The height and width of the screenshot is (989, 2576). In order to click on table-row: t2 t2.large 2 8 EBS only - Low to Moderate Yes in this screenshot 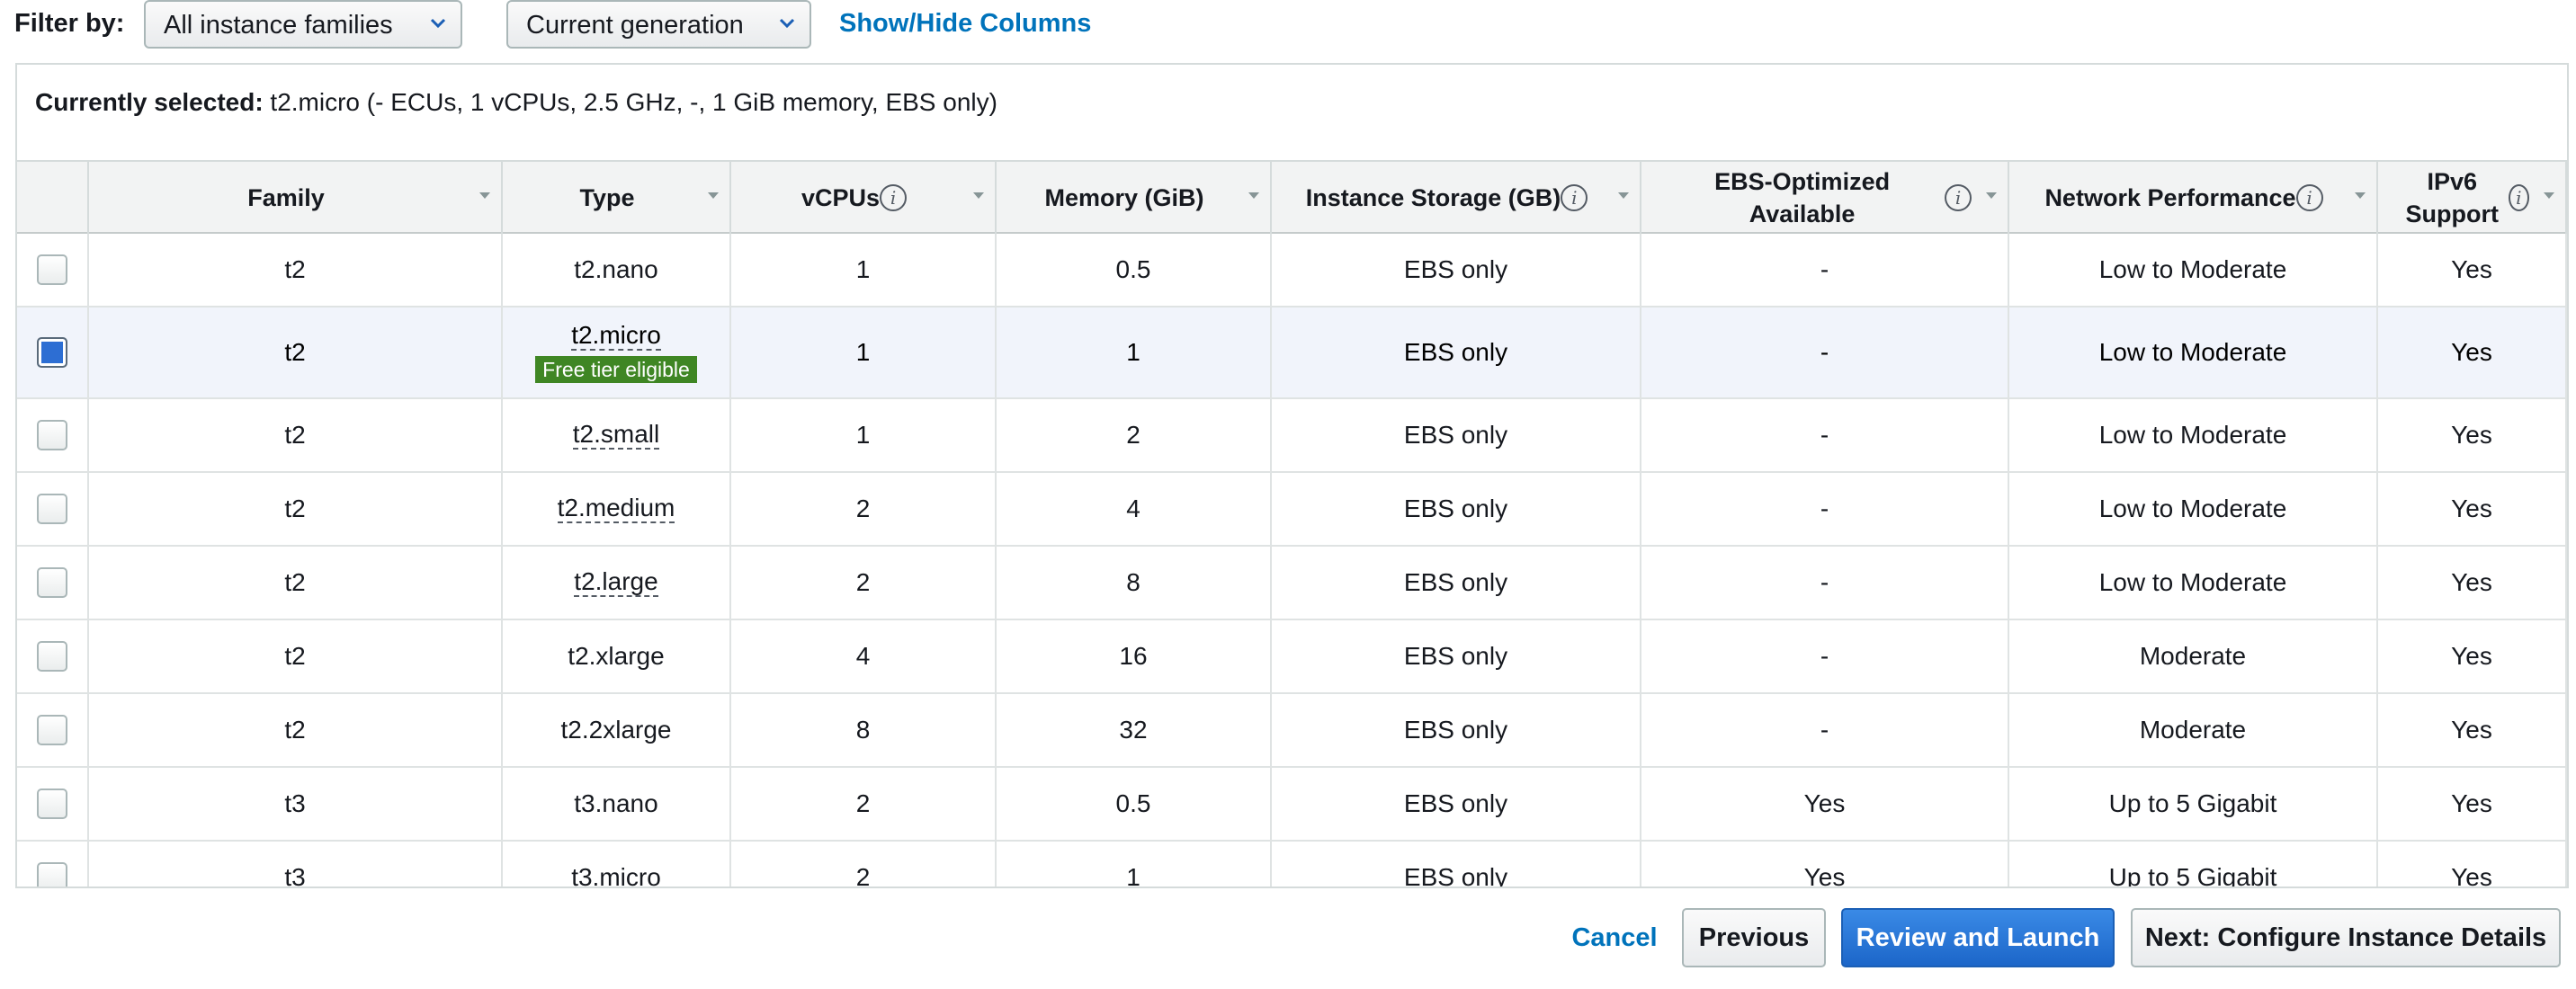, I will do `click(1292, 583)`.